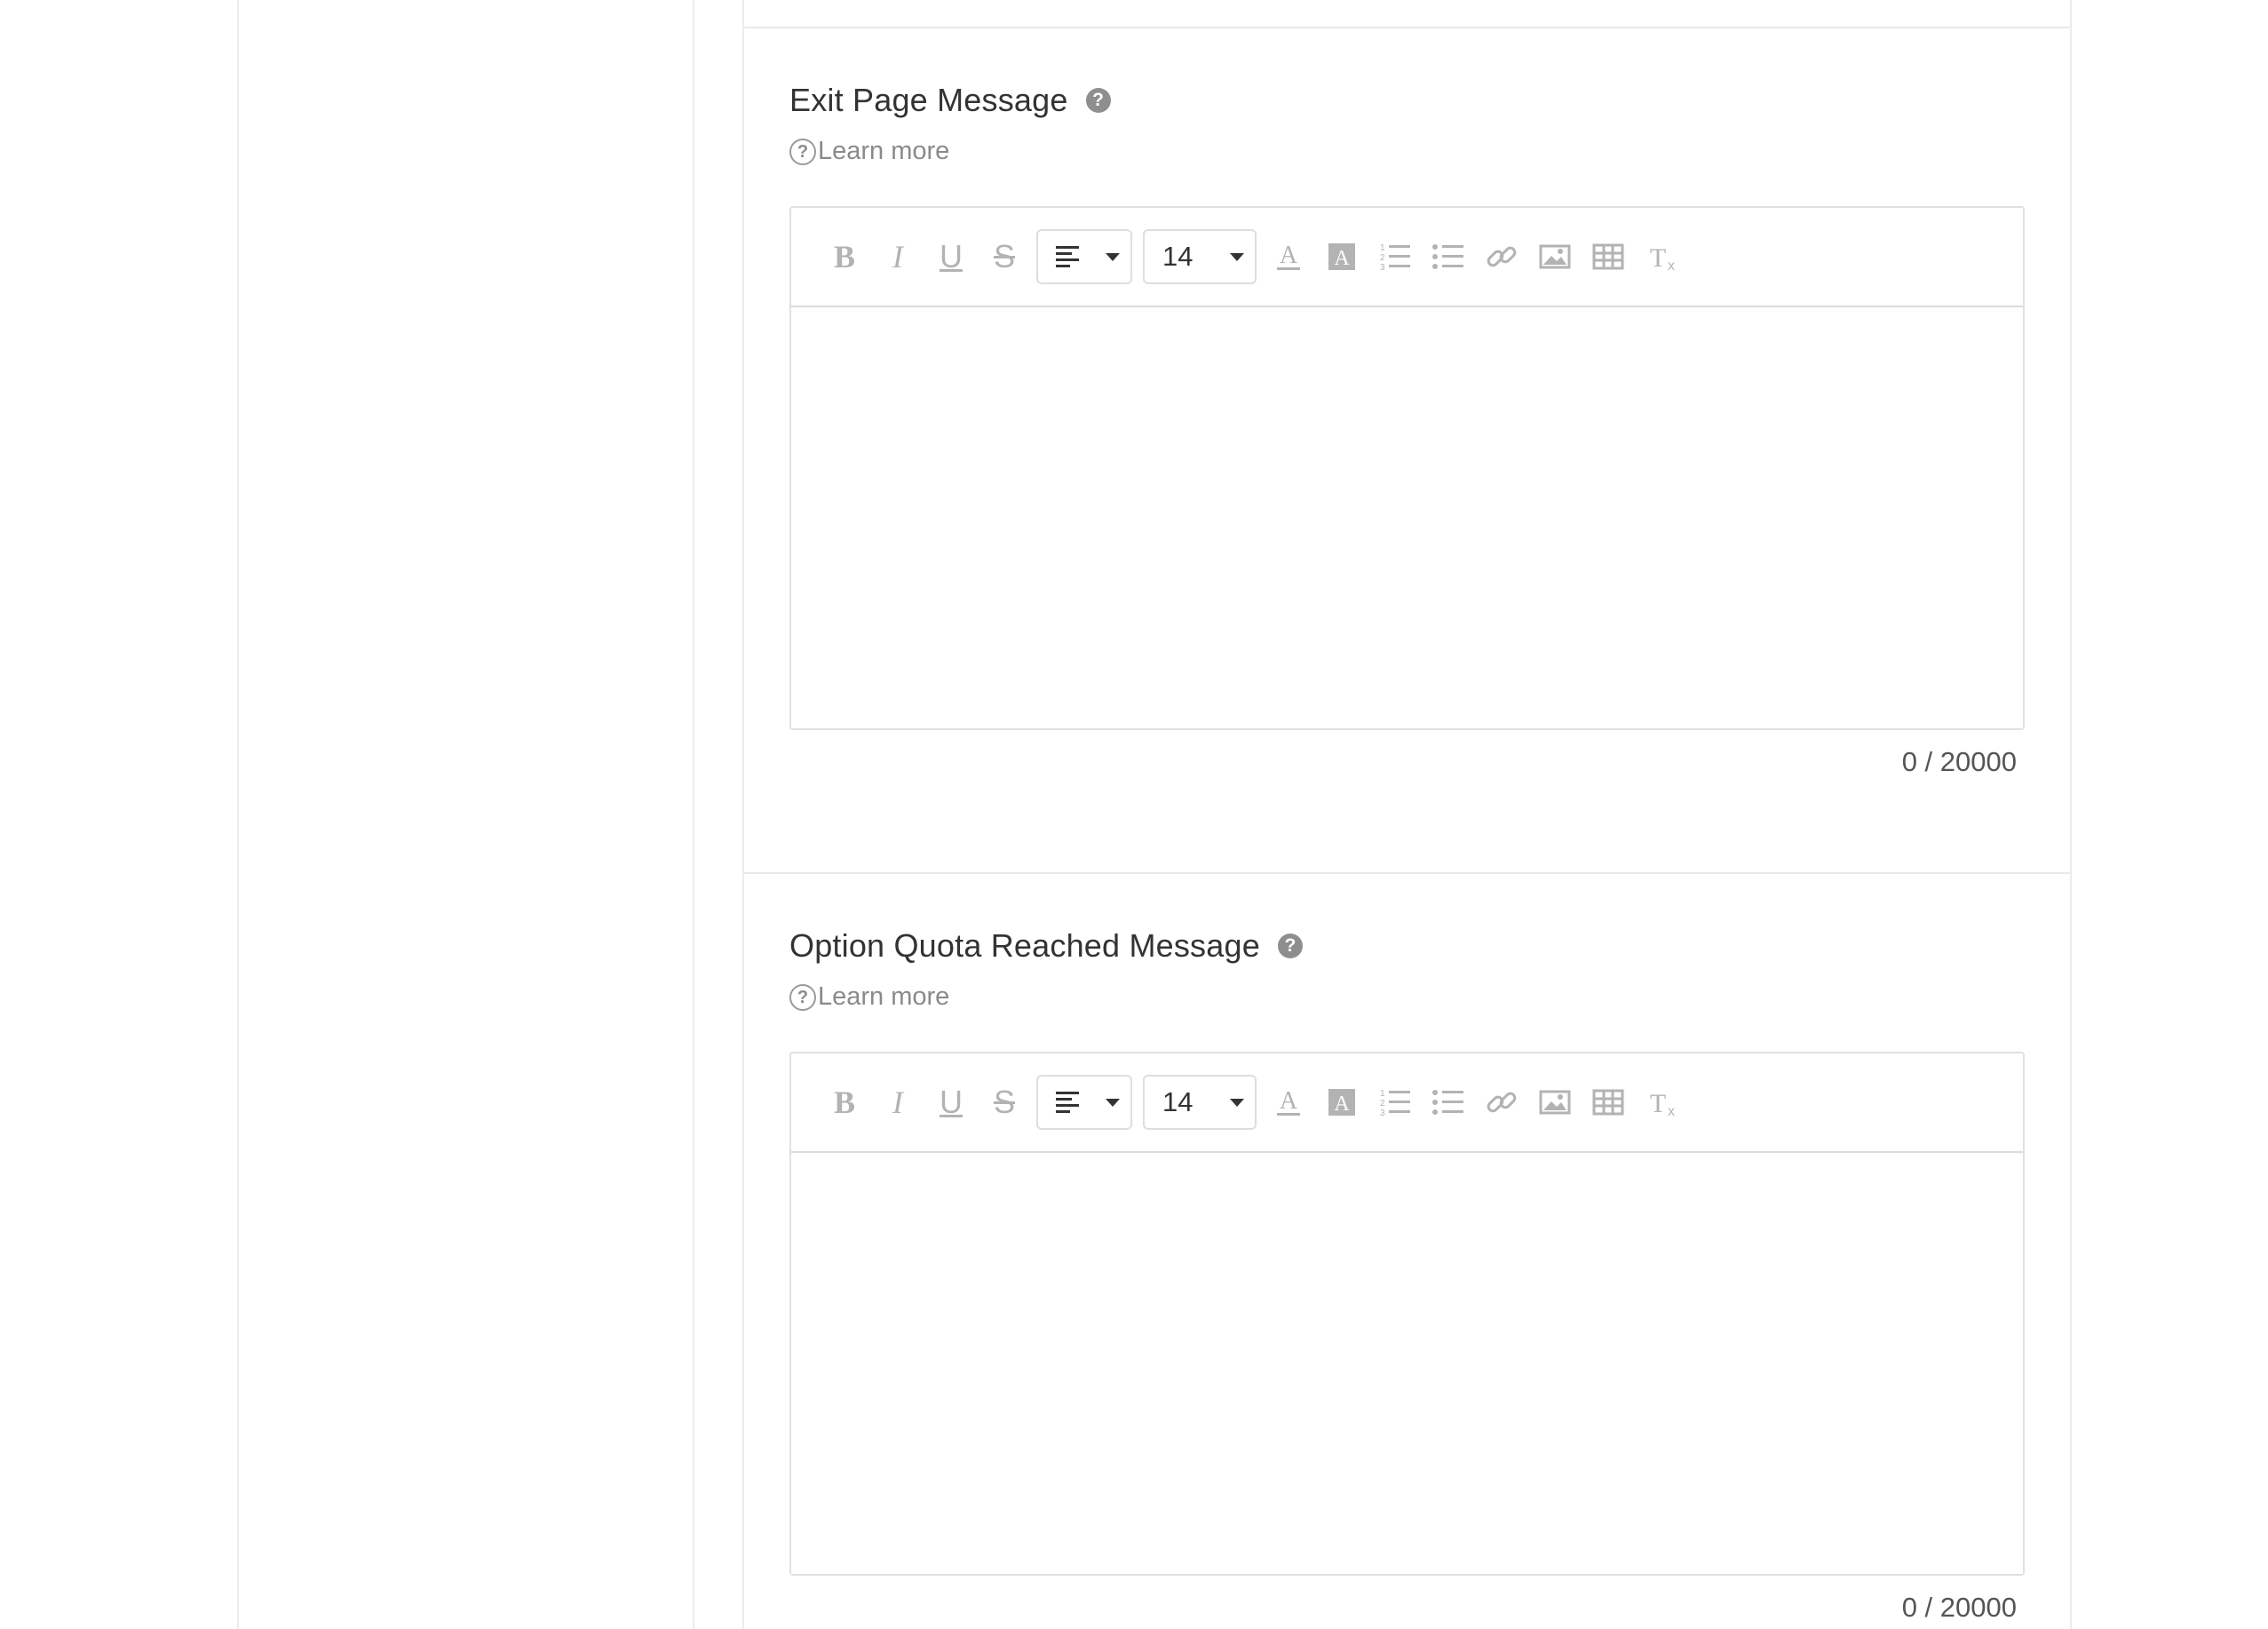  I want to click on section-title: Exit Page Message, so click(929, 100).